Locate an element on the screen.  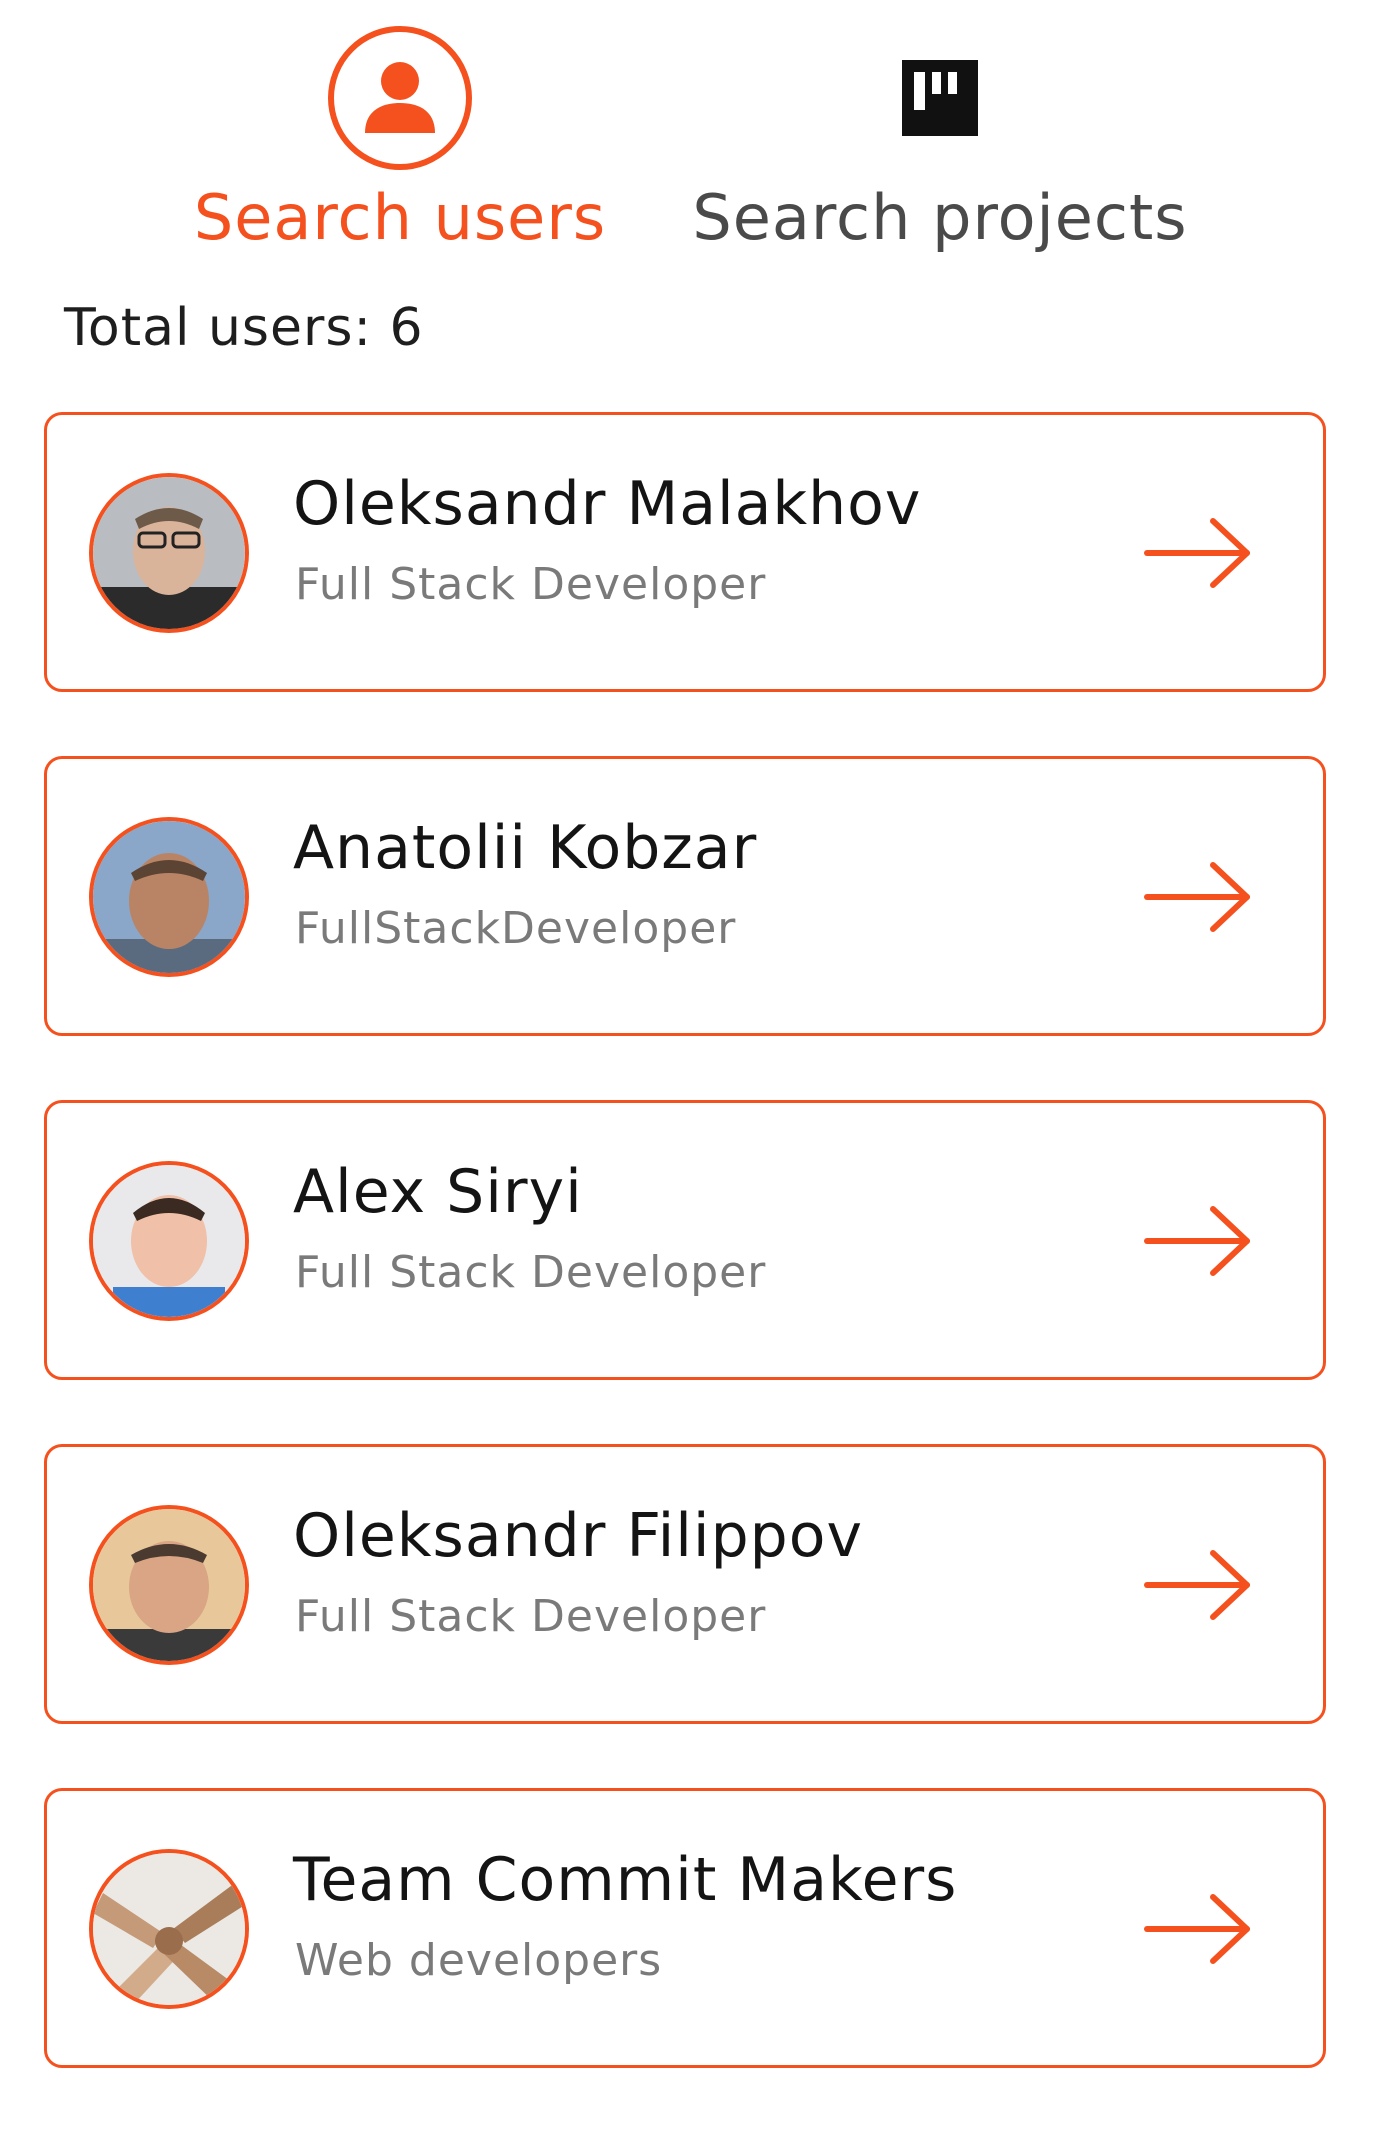
user-card: Team Commit Makers Web developers is located at coordinates (685, 1928).